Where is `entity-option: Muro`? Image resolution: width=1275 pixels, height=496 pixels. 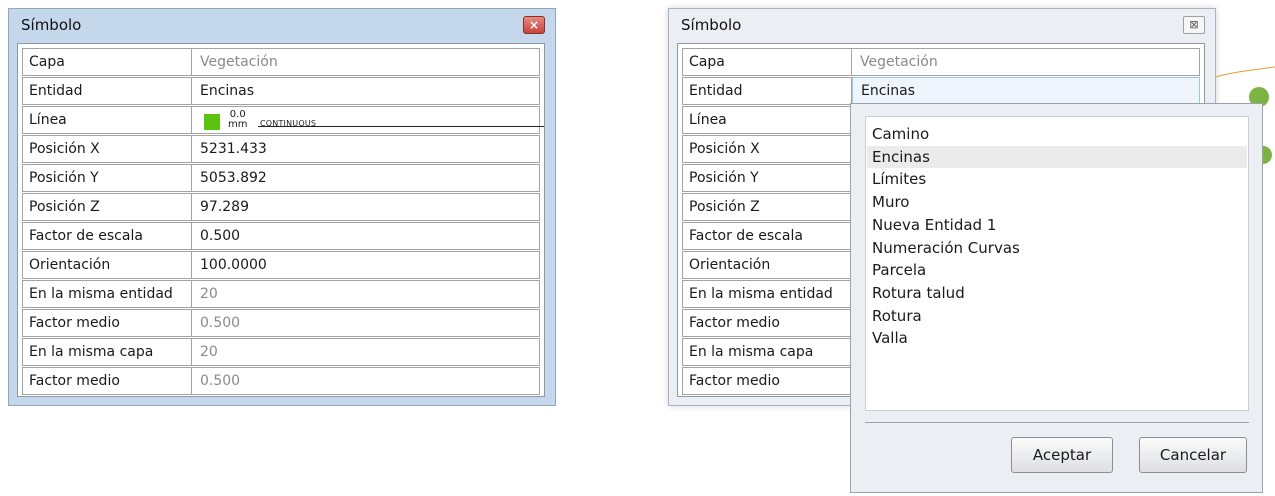 entity-option: Muro is located at coordinates (1057, 202).